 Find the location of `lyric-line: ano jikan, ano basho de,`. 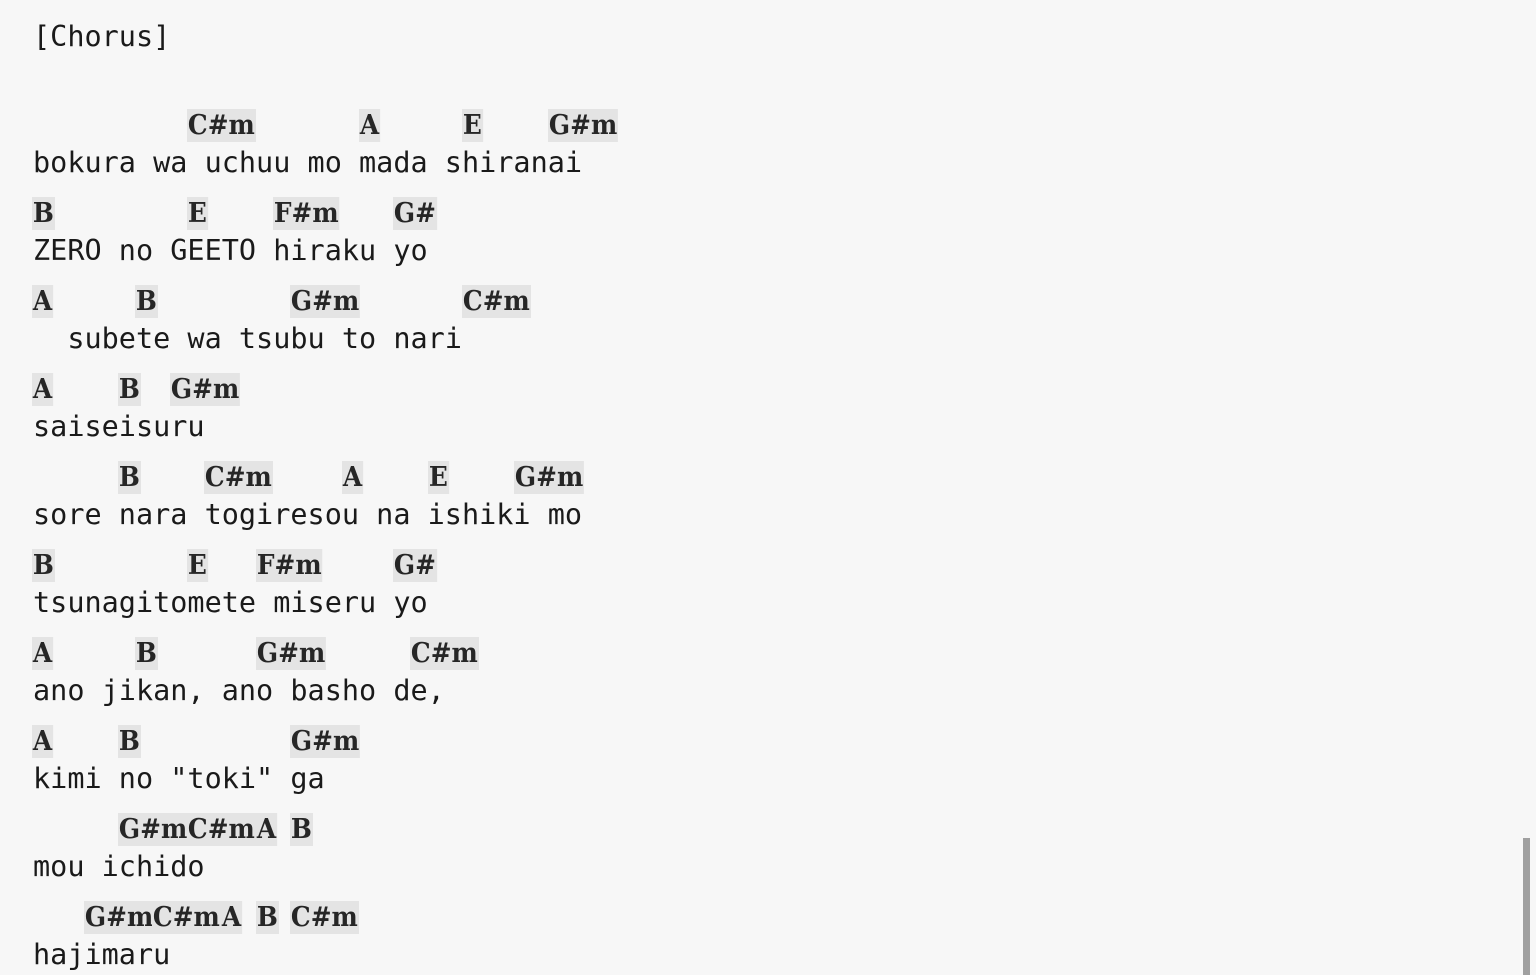

lyric-line: ano jikan, ano basho de, is located at coordinates (239, 690).